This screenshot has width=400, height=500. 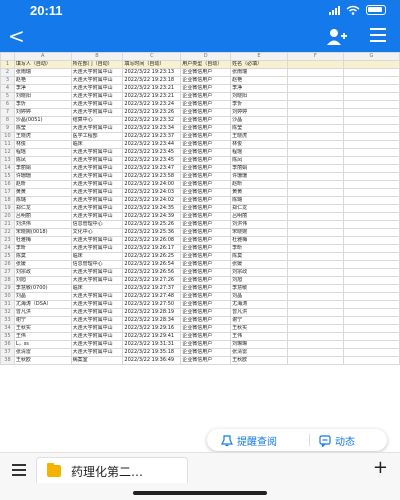 I want to click on row-number: 9, so click(x=7, y=128).